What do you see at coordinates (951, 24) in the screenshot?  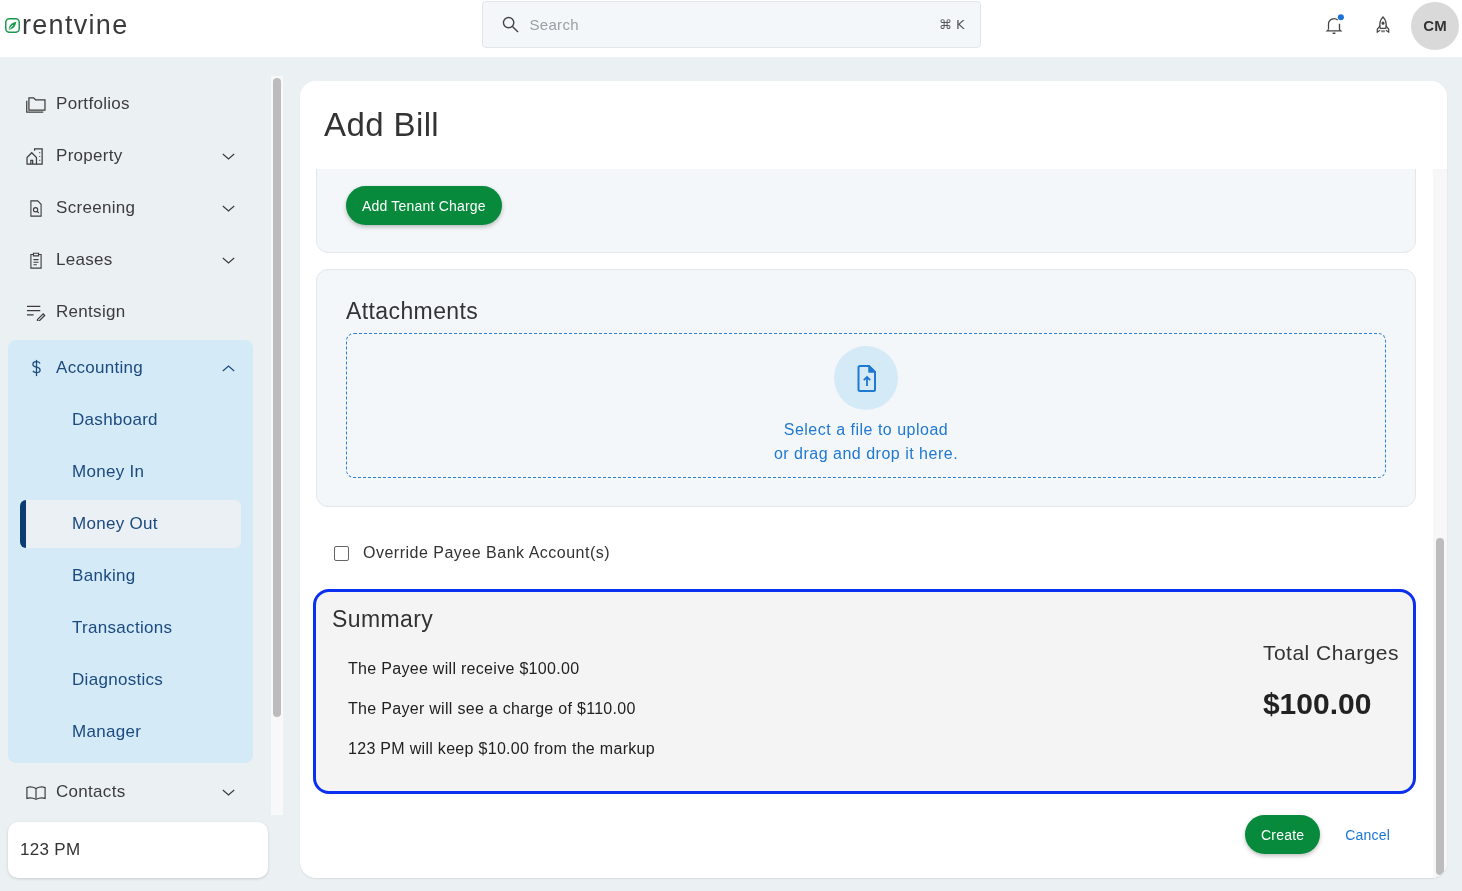 I see `shortcut-hint: ⌘ K` at bounding box center [951, 24].